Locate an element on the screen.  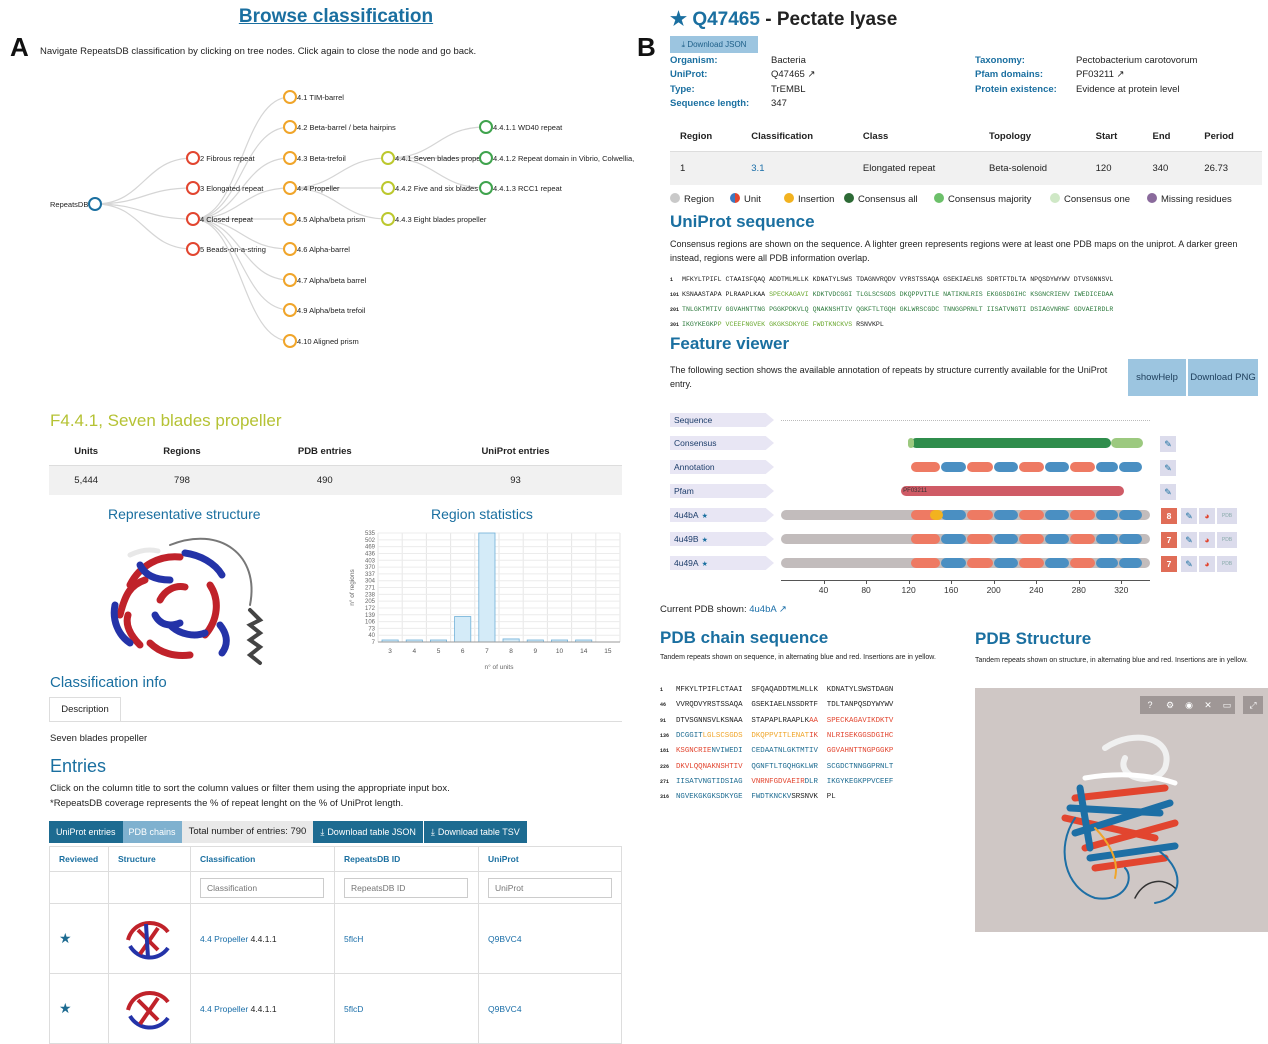
table-row: ★ 4.4 Propeller 4.4.1.1 5flcD Q9BVC4 is located at coordinates (335, 1008).